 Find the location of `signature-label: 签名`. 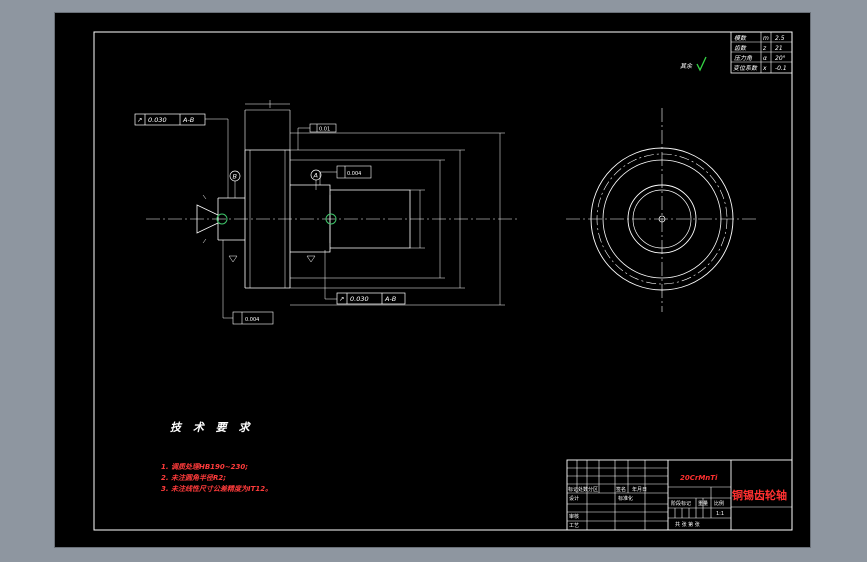

signature-label: 签名 is located at coordinates (621, 489).